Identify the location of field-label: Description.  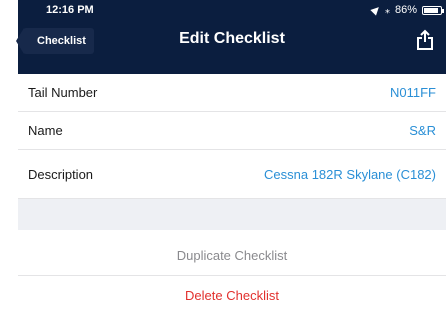
(61, 174).